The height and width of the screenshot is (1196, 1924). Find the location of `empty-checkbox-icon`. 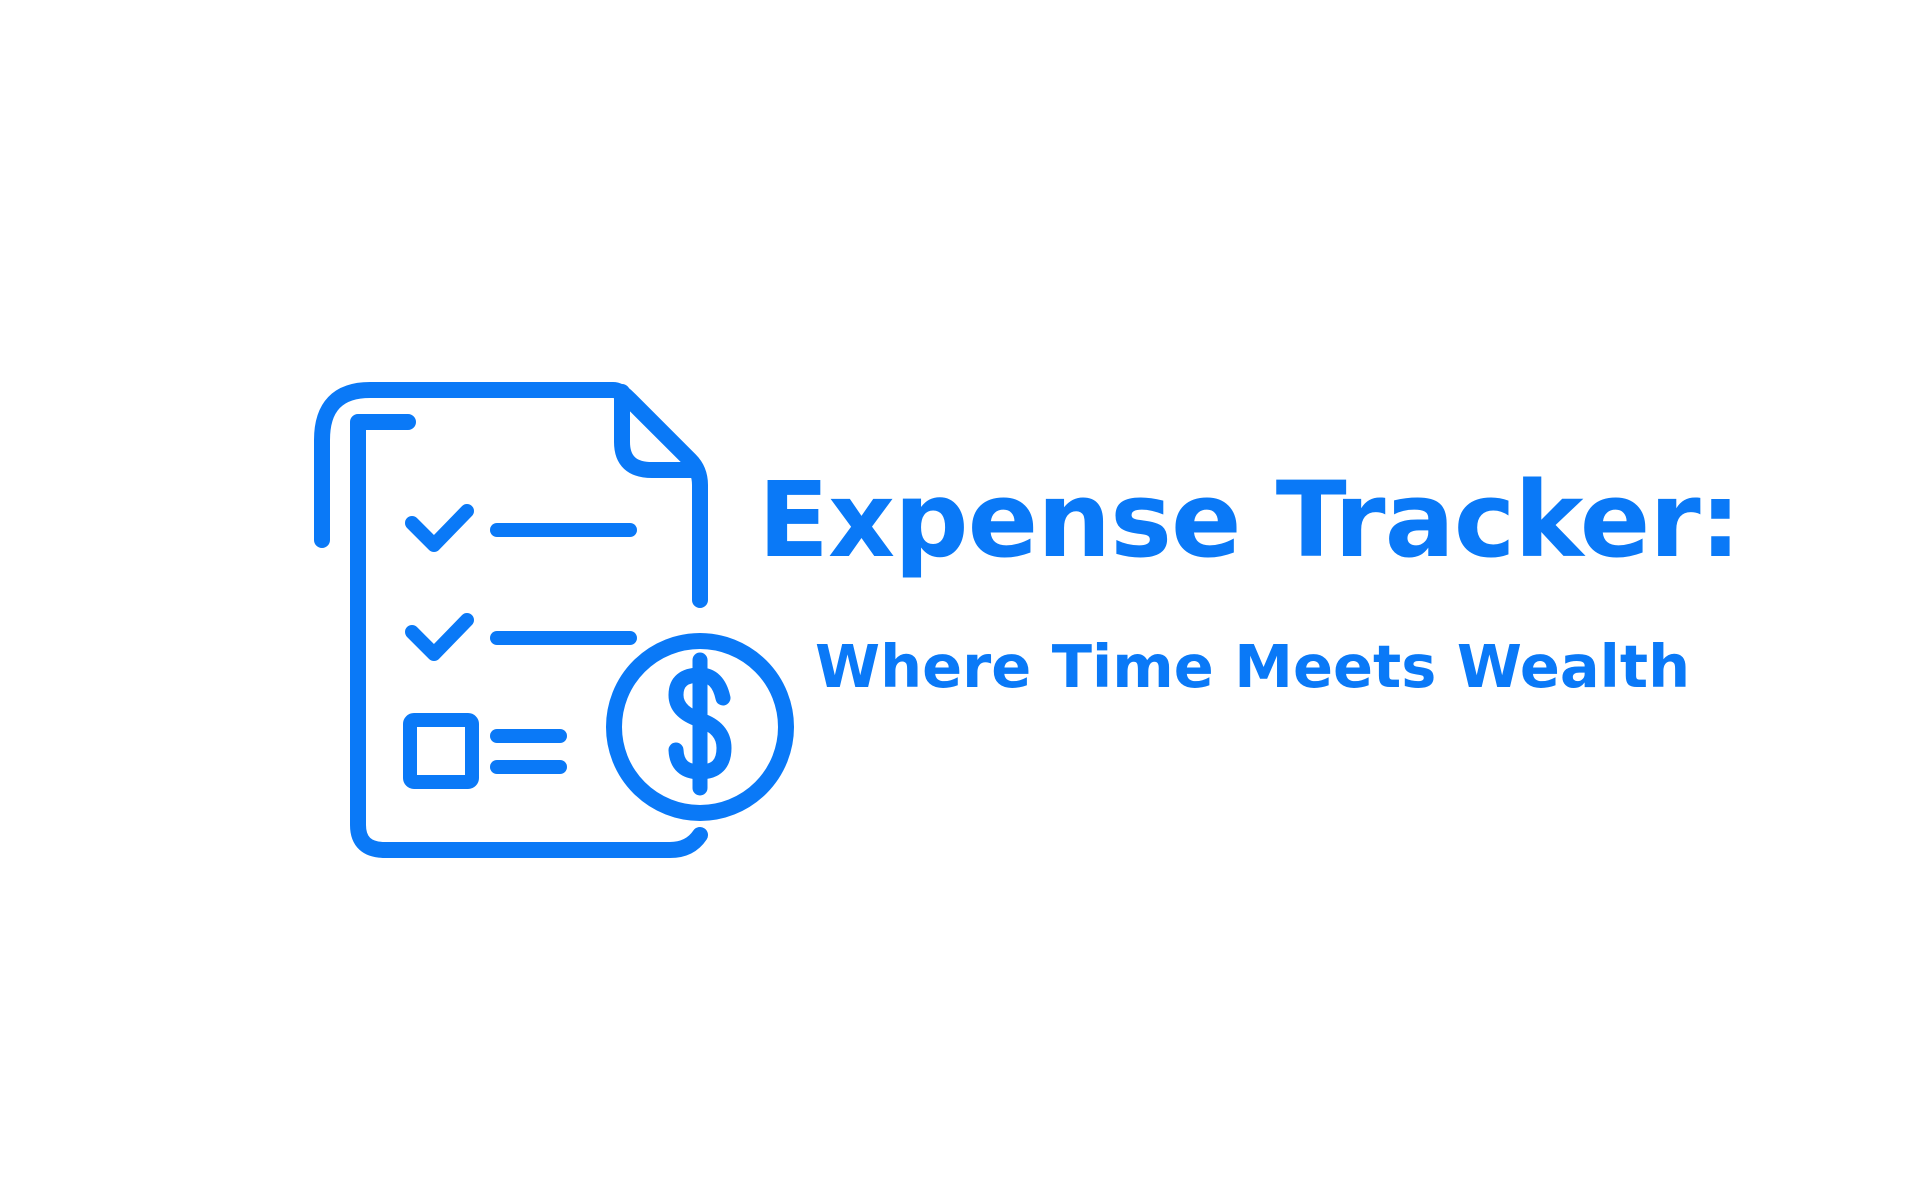

empty-checkbox-icon is located at coordinates (441, 751).